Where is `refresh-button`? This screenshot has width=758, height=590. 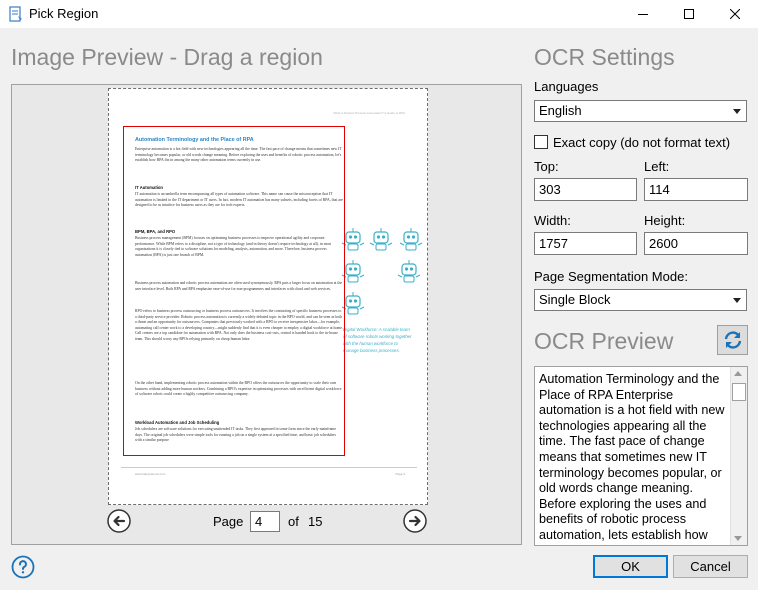 refresh-button is located at coordinates (732, 340).